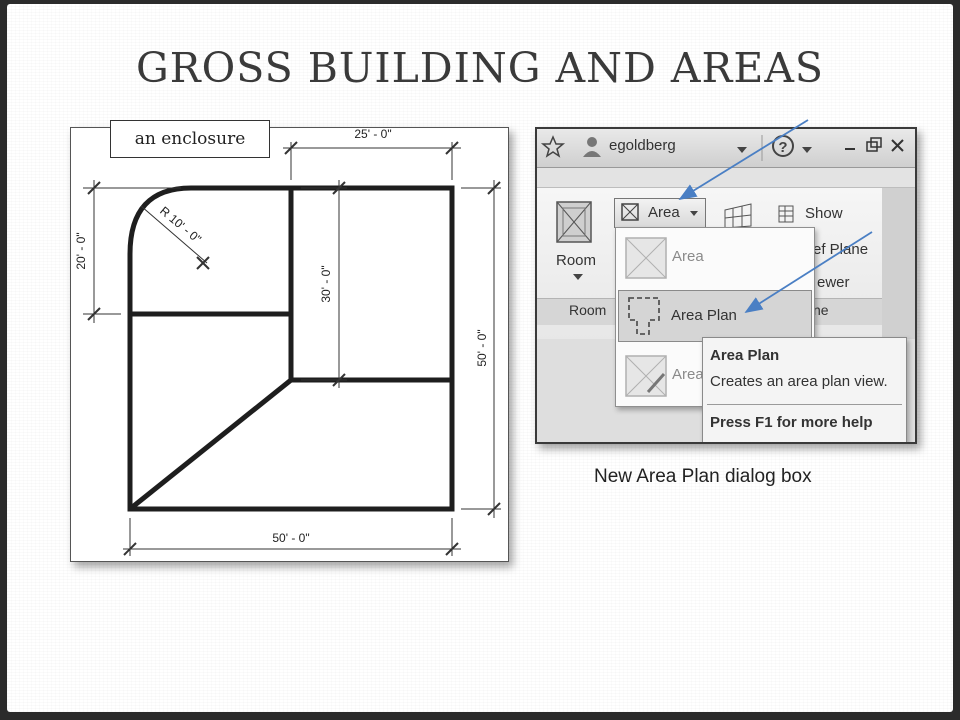 This screenshot has width=960, height=720. I want to click on tooltip-help: Press F1 for more help, so click(791, 422).